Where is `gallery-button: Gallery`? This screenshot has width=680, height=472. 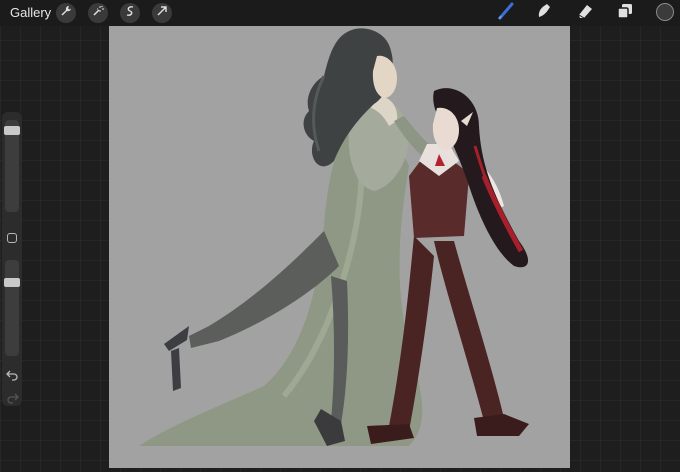 gallery-button: Gallery is located at coordinates (30, 13).